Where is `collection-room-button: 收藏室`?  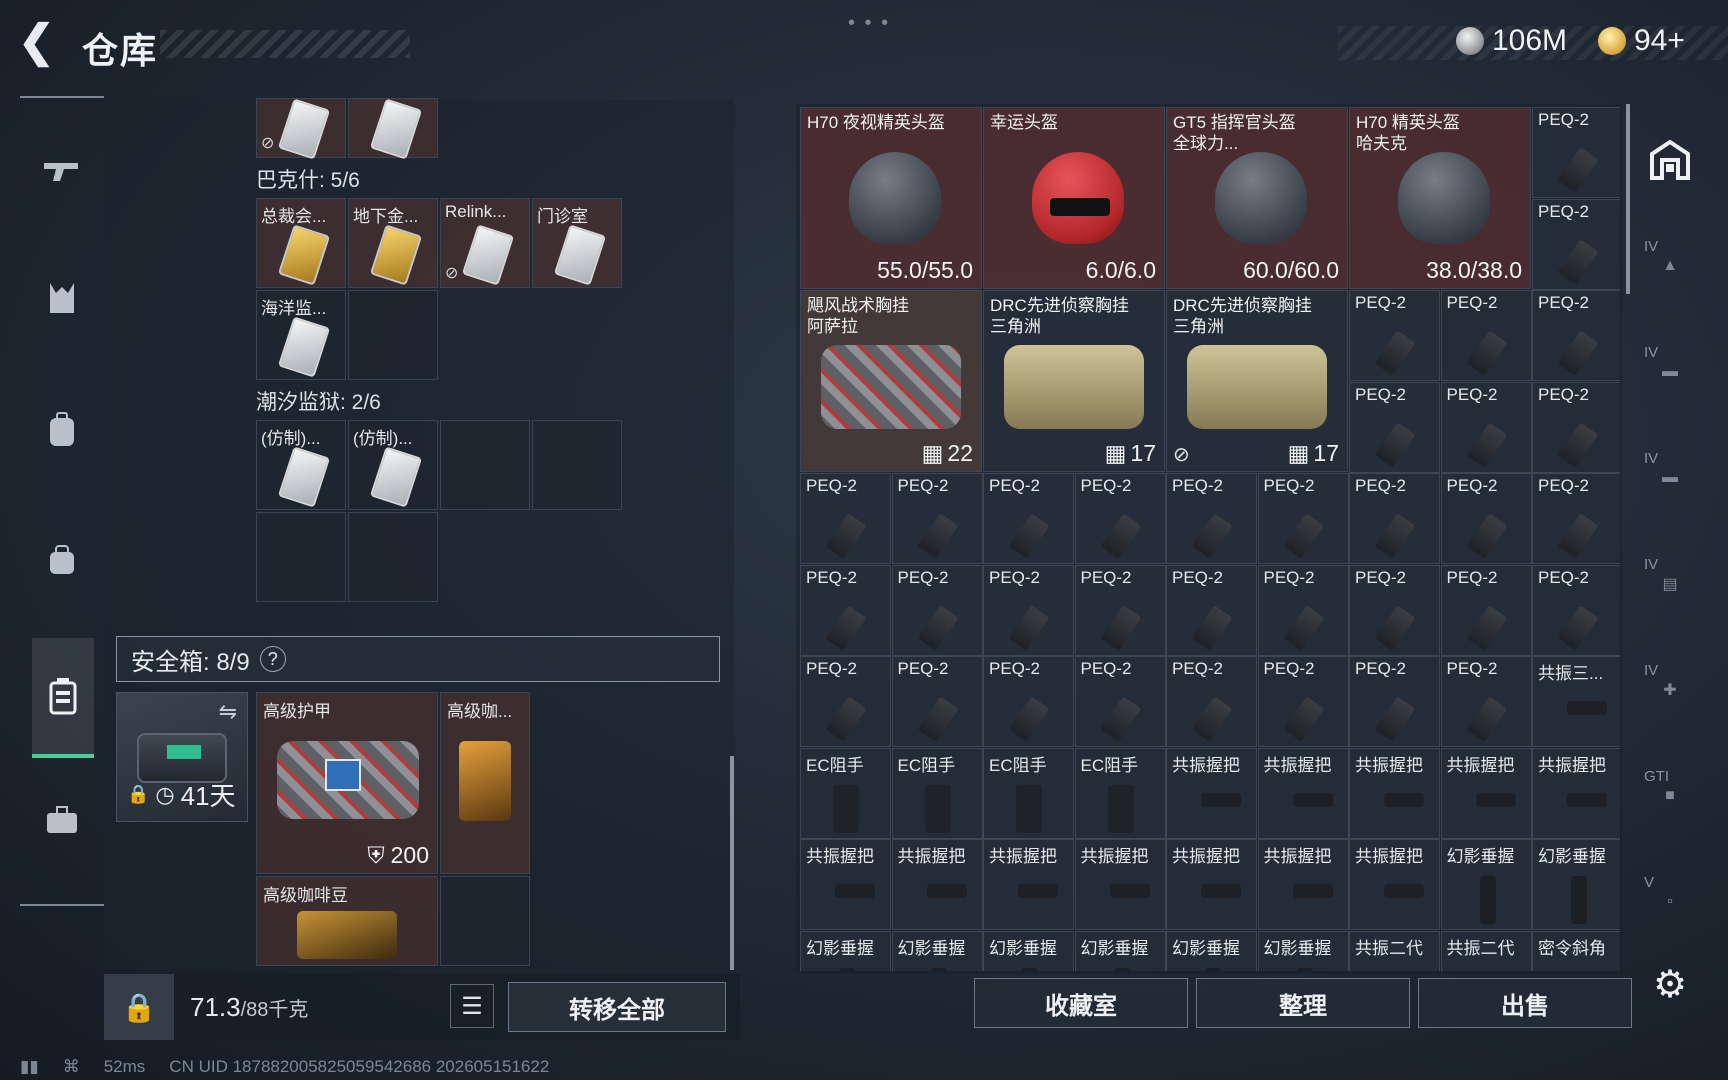 collection-room-button: 收藏室 is located at coordinates (1081, 1003).